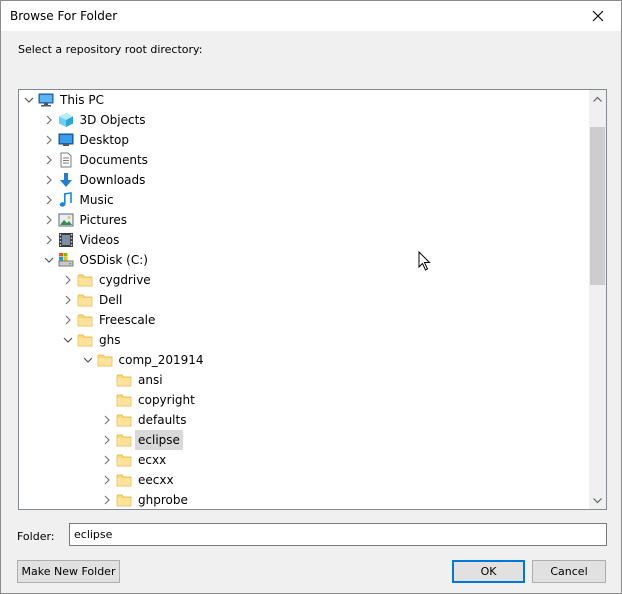 Image resolution: width=622 pixels, height=594 pixels. What do you see at coordinates (424, 261) in the screenshot?
I see `mouse-cursor-icon` at bounding box center [424, 261].